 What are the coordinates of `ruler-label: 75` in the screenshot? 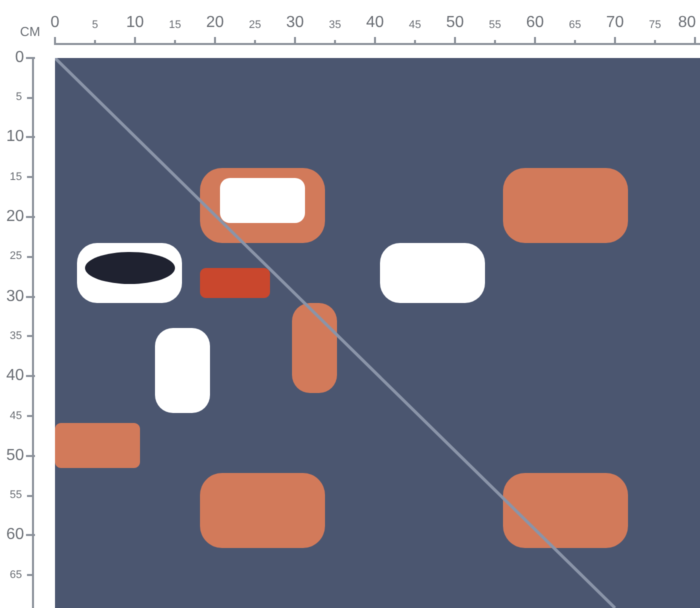 It's located at (655, 25).